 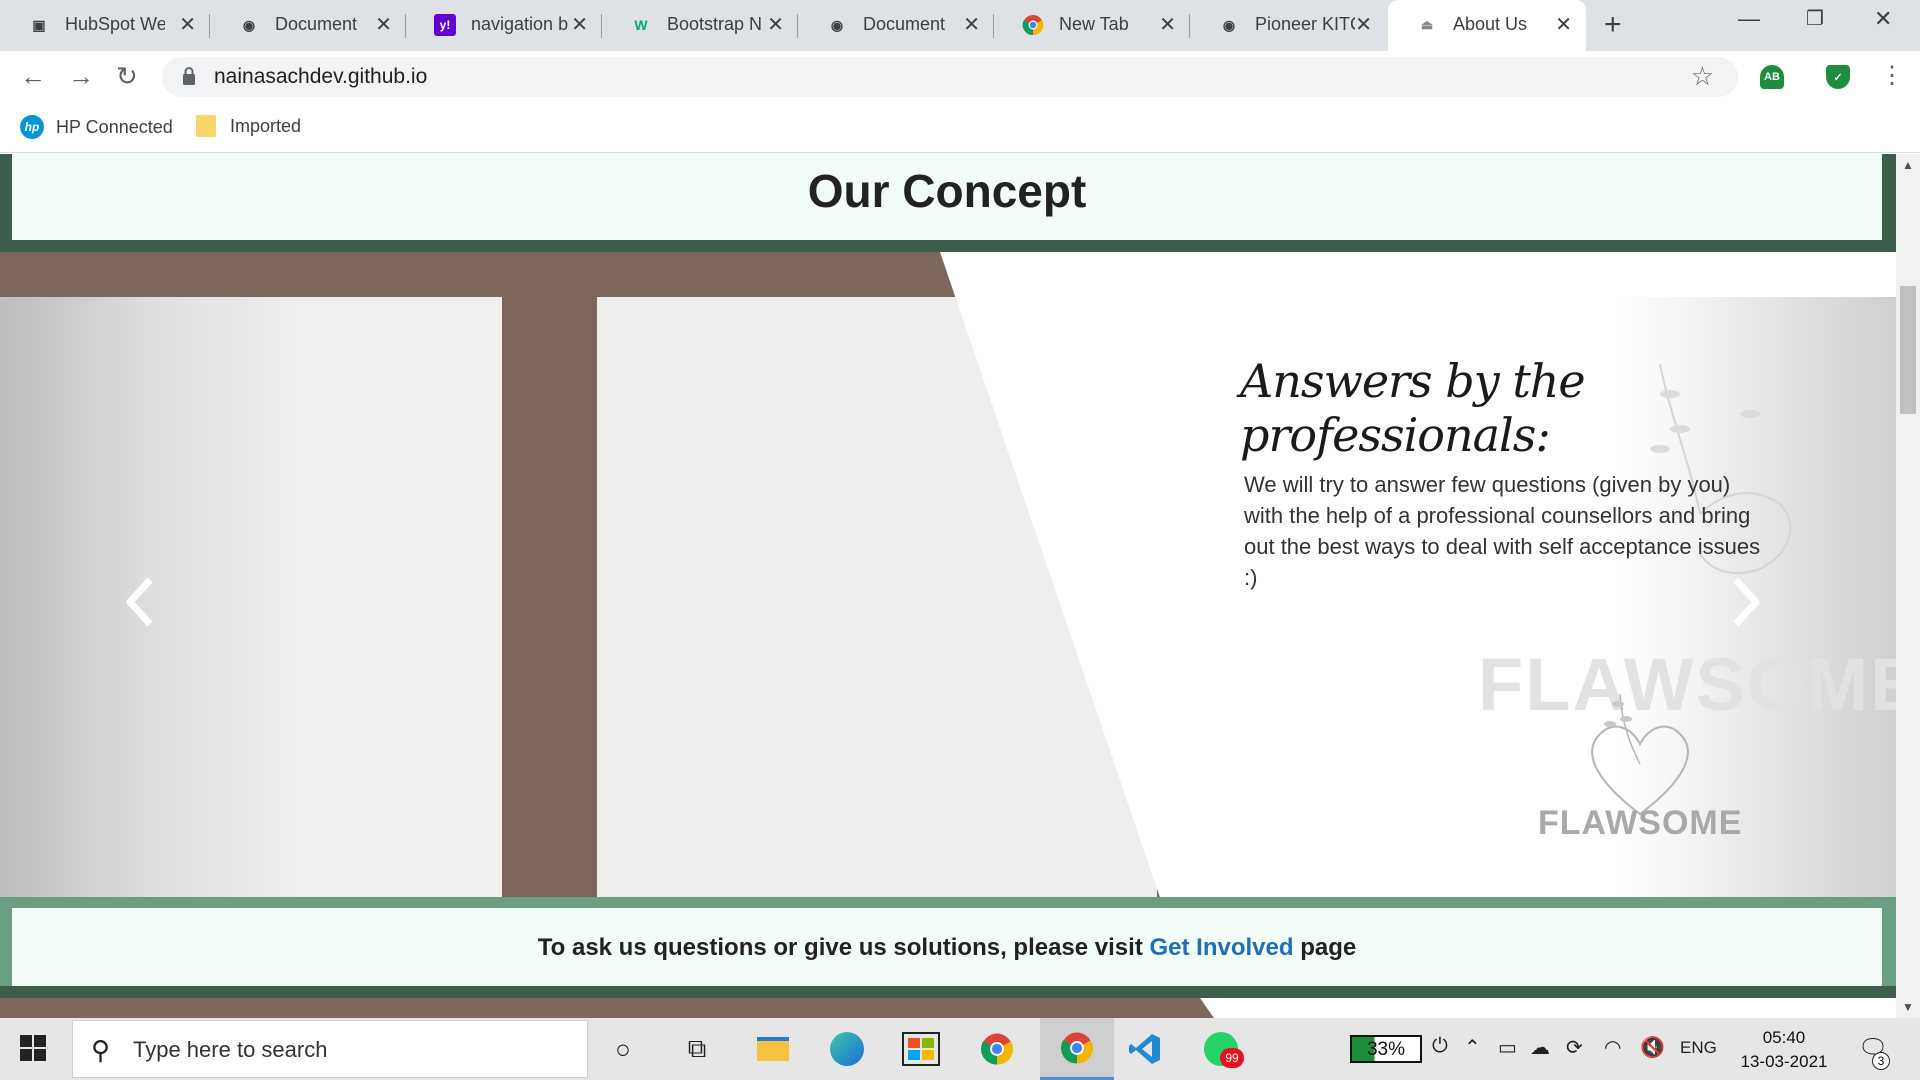 I want to click on bookmark-imported: Imported, so click(x=248, y=126).